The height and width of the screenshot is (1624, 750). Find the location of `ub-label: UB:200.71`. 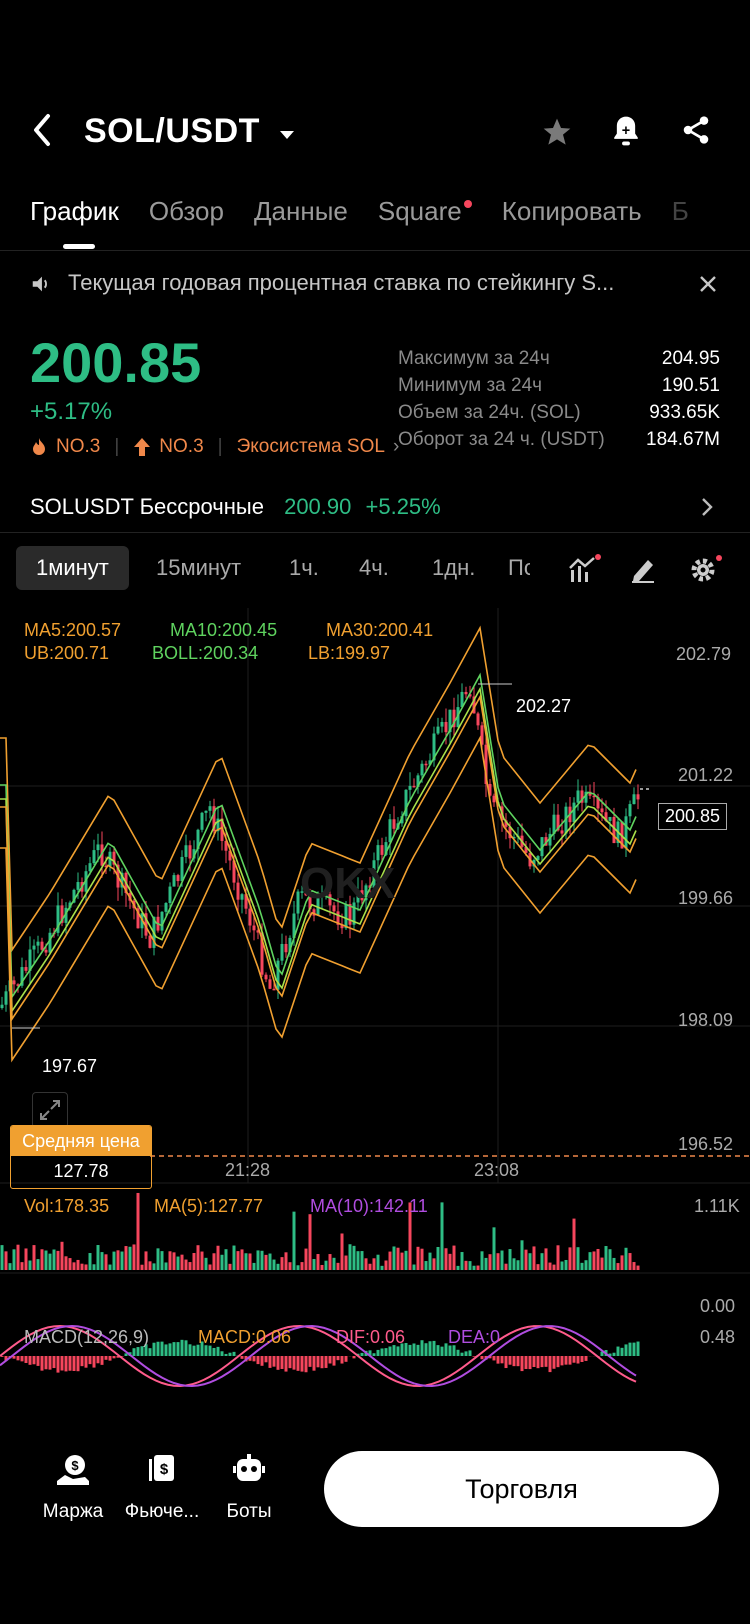

ub-label: UB:200.71 is located at coordinates (67, 653).